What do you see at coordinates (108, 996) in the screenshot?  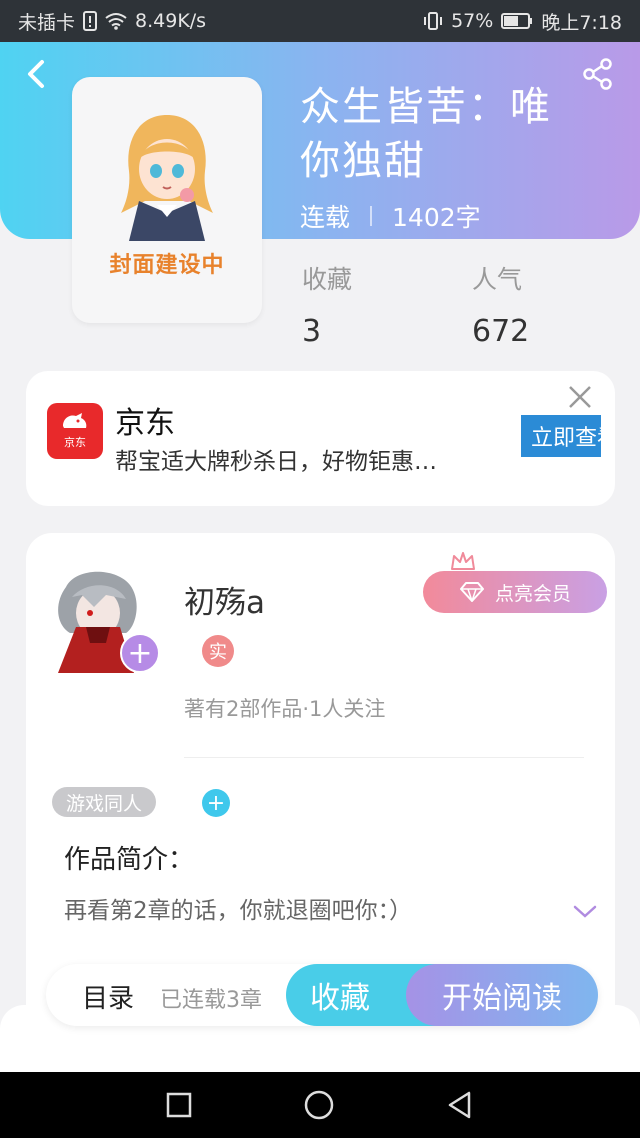 I see `toc-button: 目录` at bounding box center [108, 996].